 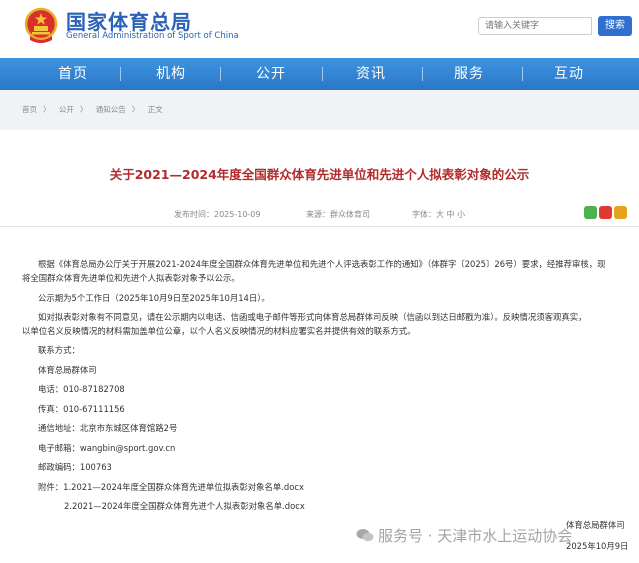 I want to click on favorite-star-icon, so click(x=620, y=212).